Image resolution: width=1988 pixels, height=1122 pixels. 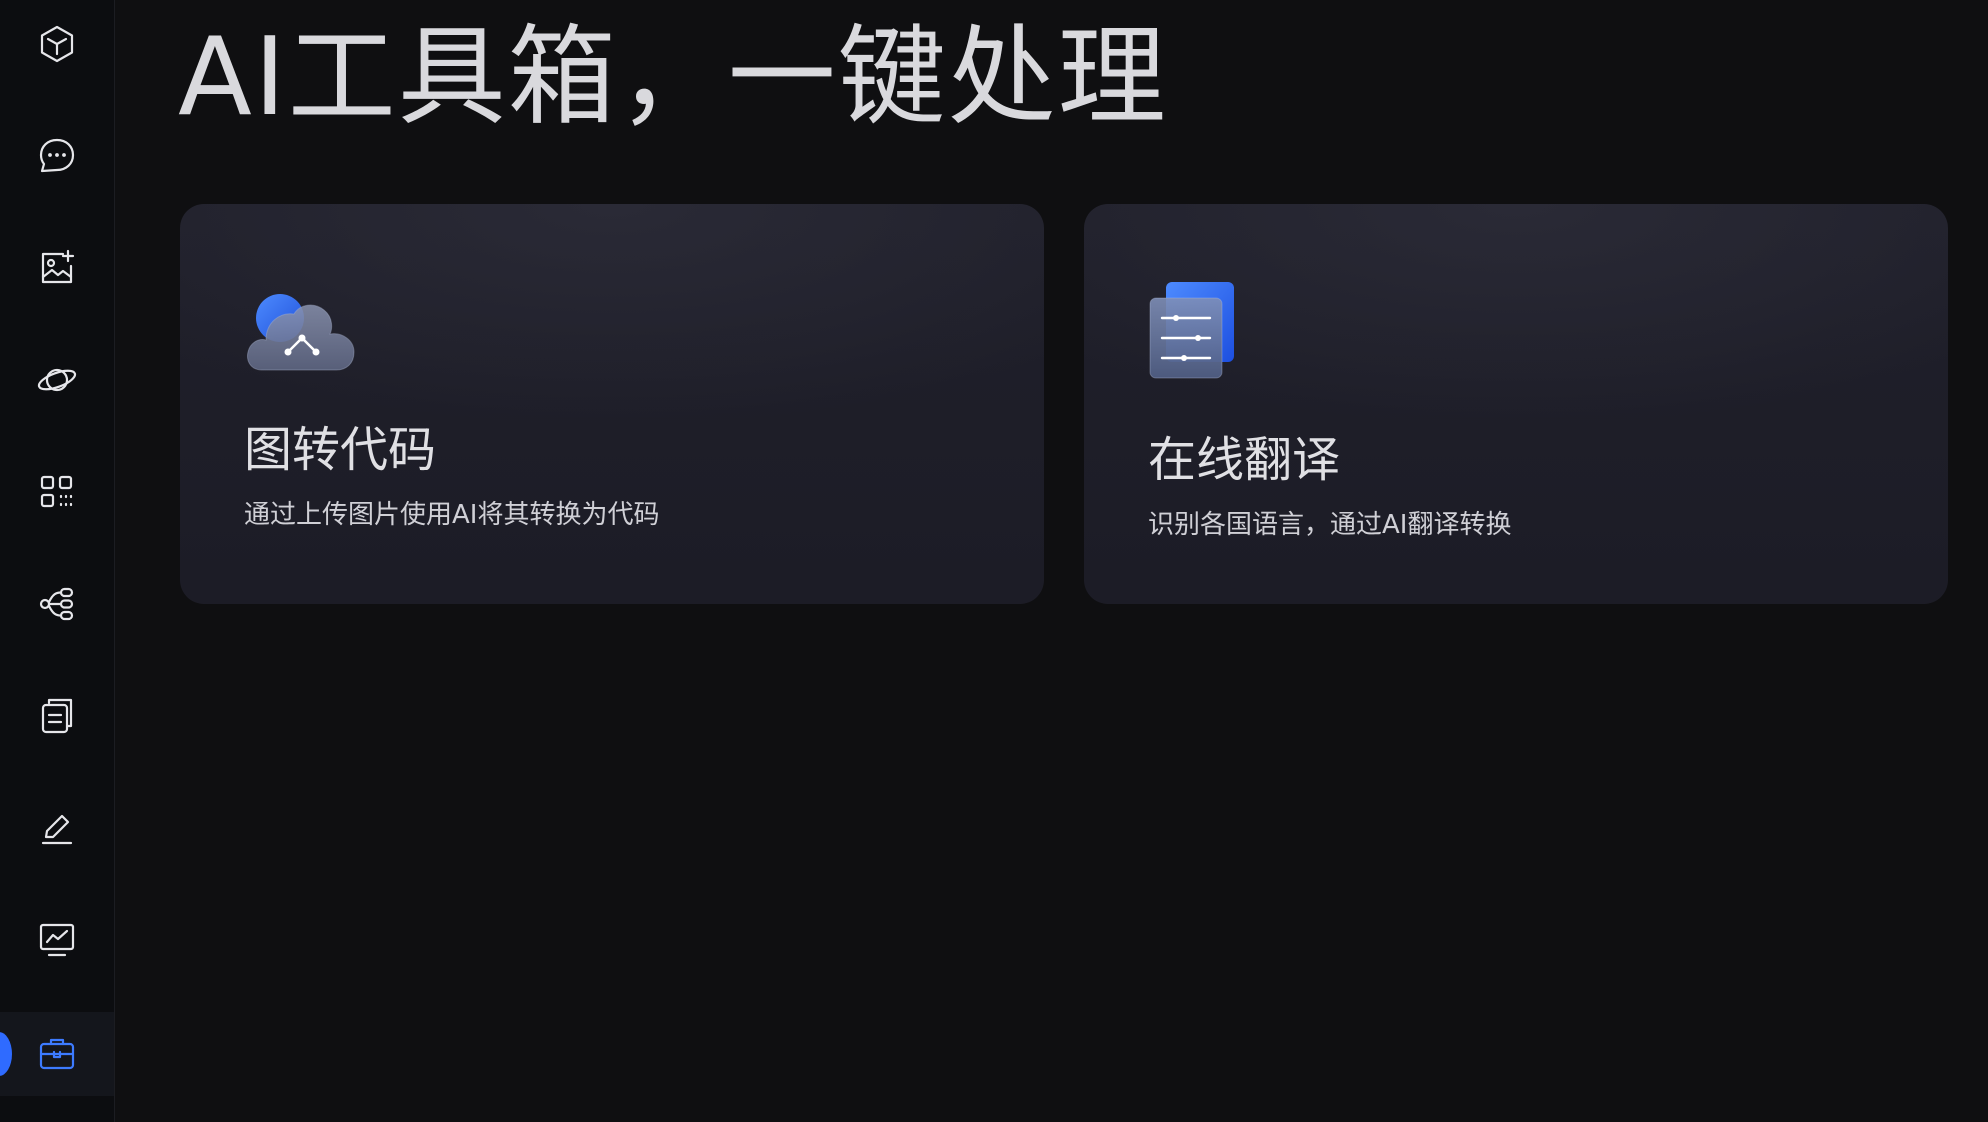 I want to click on monitor-chart-icon, so click(x=57, y=940).